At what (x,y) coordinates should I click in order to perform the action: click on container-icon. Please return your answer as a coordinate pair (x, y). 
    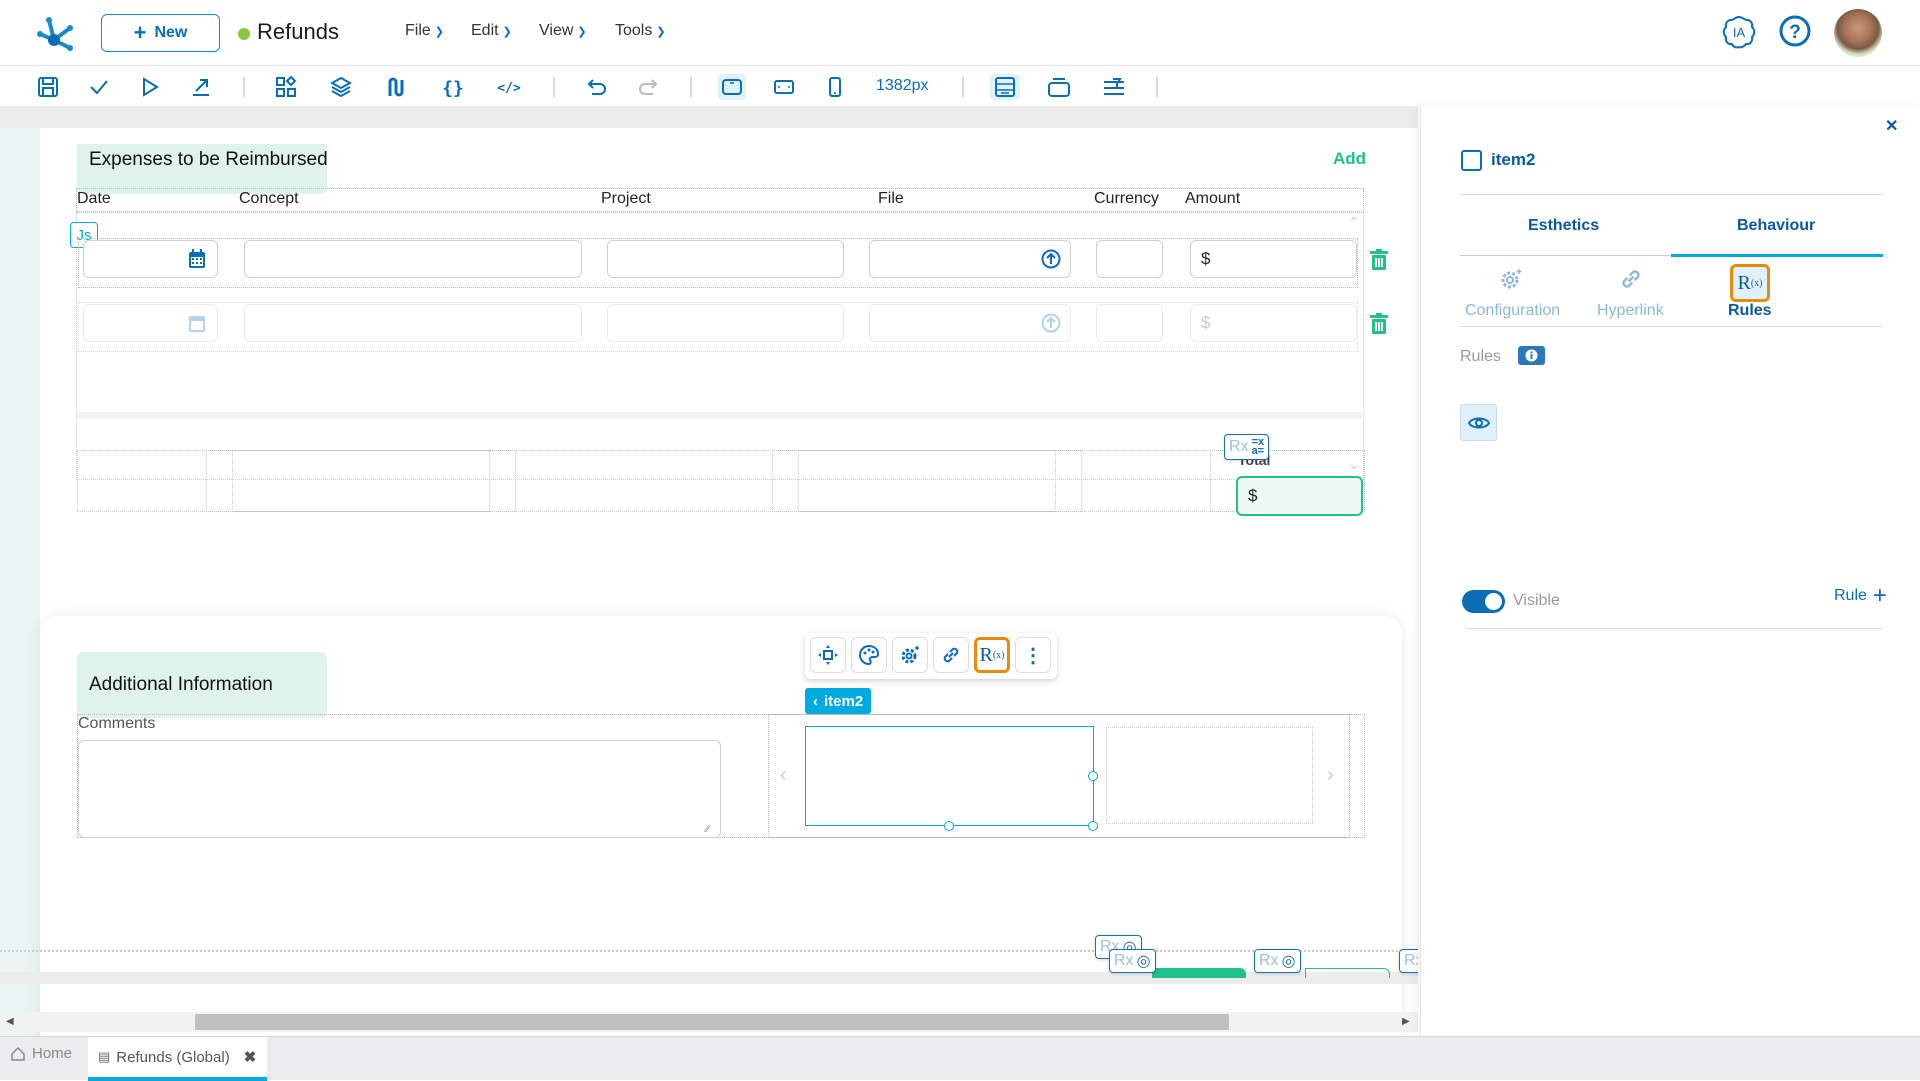
    Looking at the image, I should click on (1471, 160).